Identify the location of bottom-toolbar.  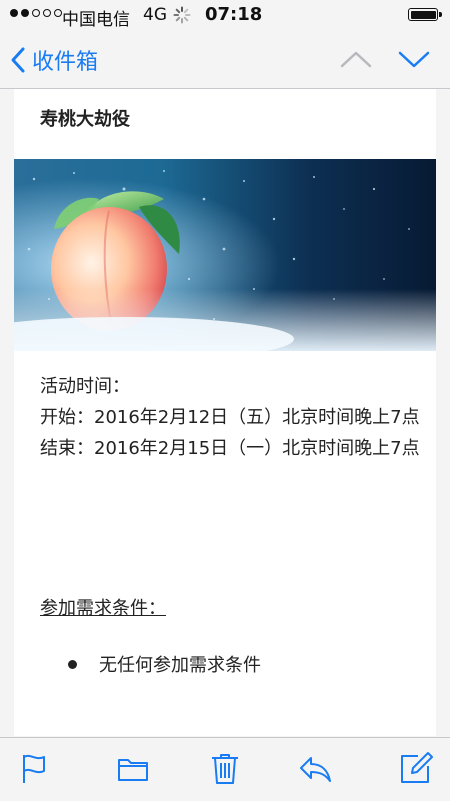
(225, 769).